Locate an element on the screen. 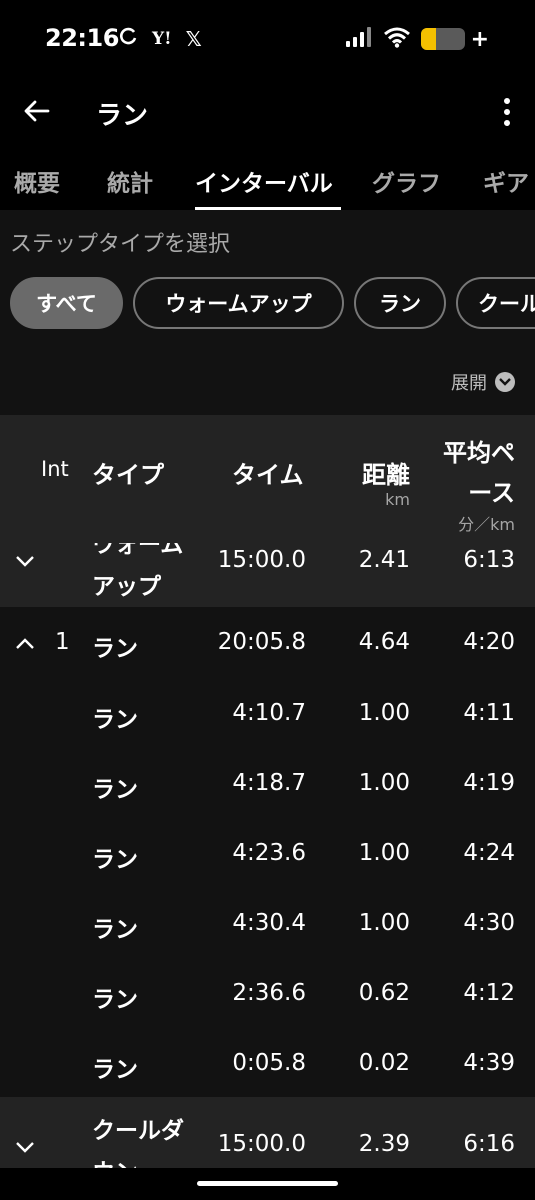 This screenshot has width=535, height=1200. row-pace: 4:24 is located at coordinates (489, 853).